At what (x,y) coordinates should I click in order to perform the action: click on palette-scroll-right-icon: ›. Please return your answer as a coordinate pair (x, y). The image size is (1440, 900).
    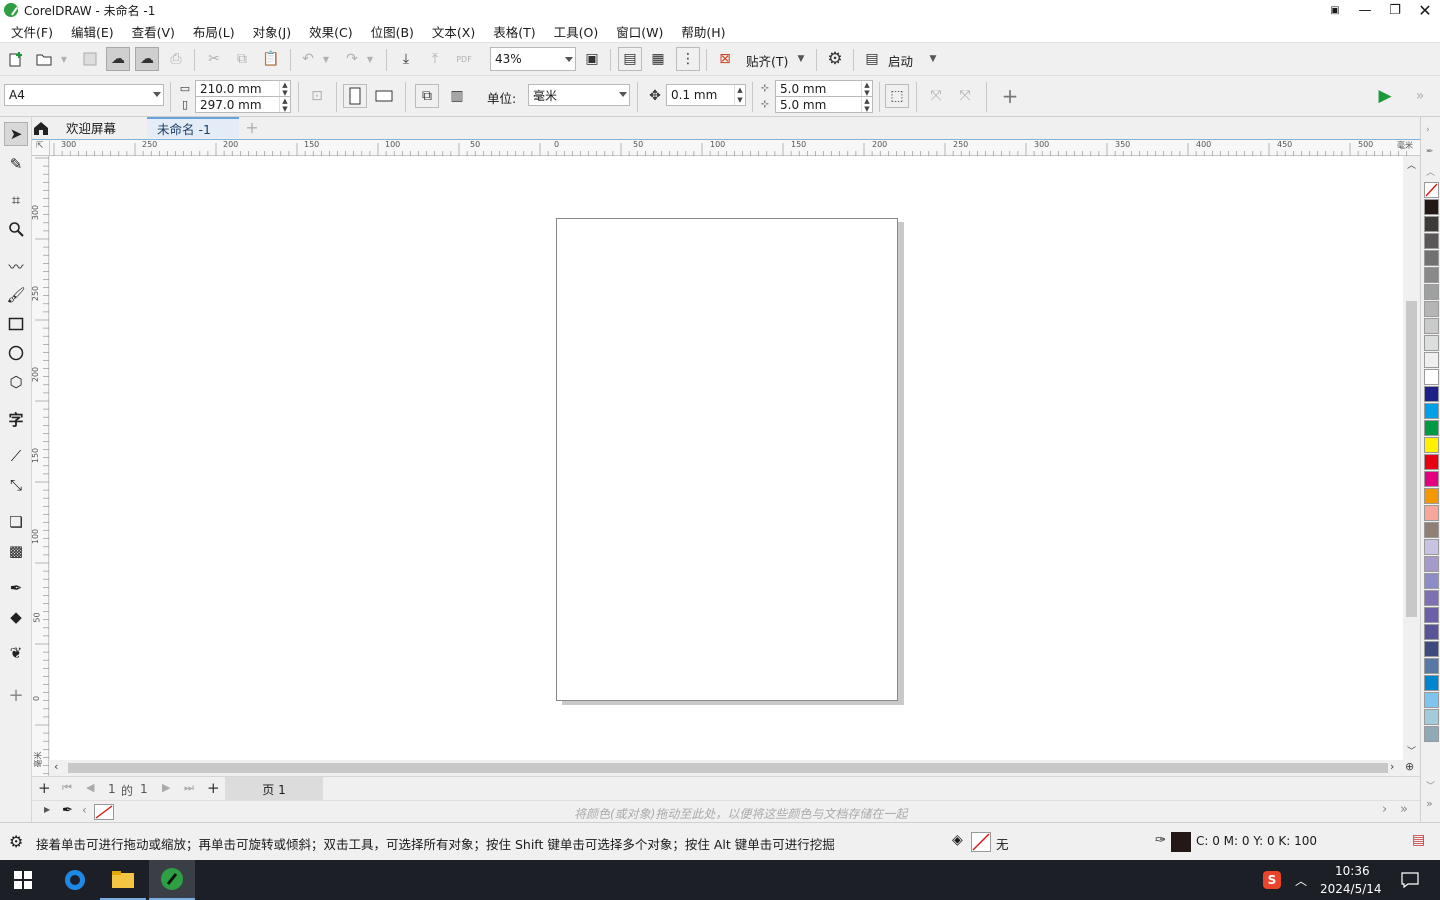
    Looking at the image, I should click on (1384, 809).